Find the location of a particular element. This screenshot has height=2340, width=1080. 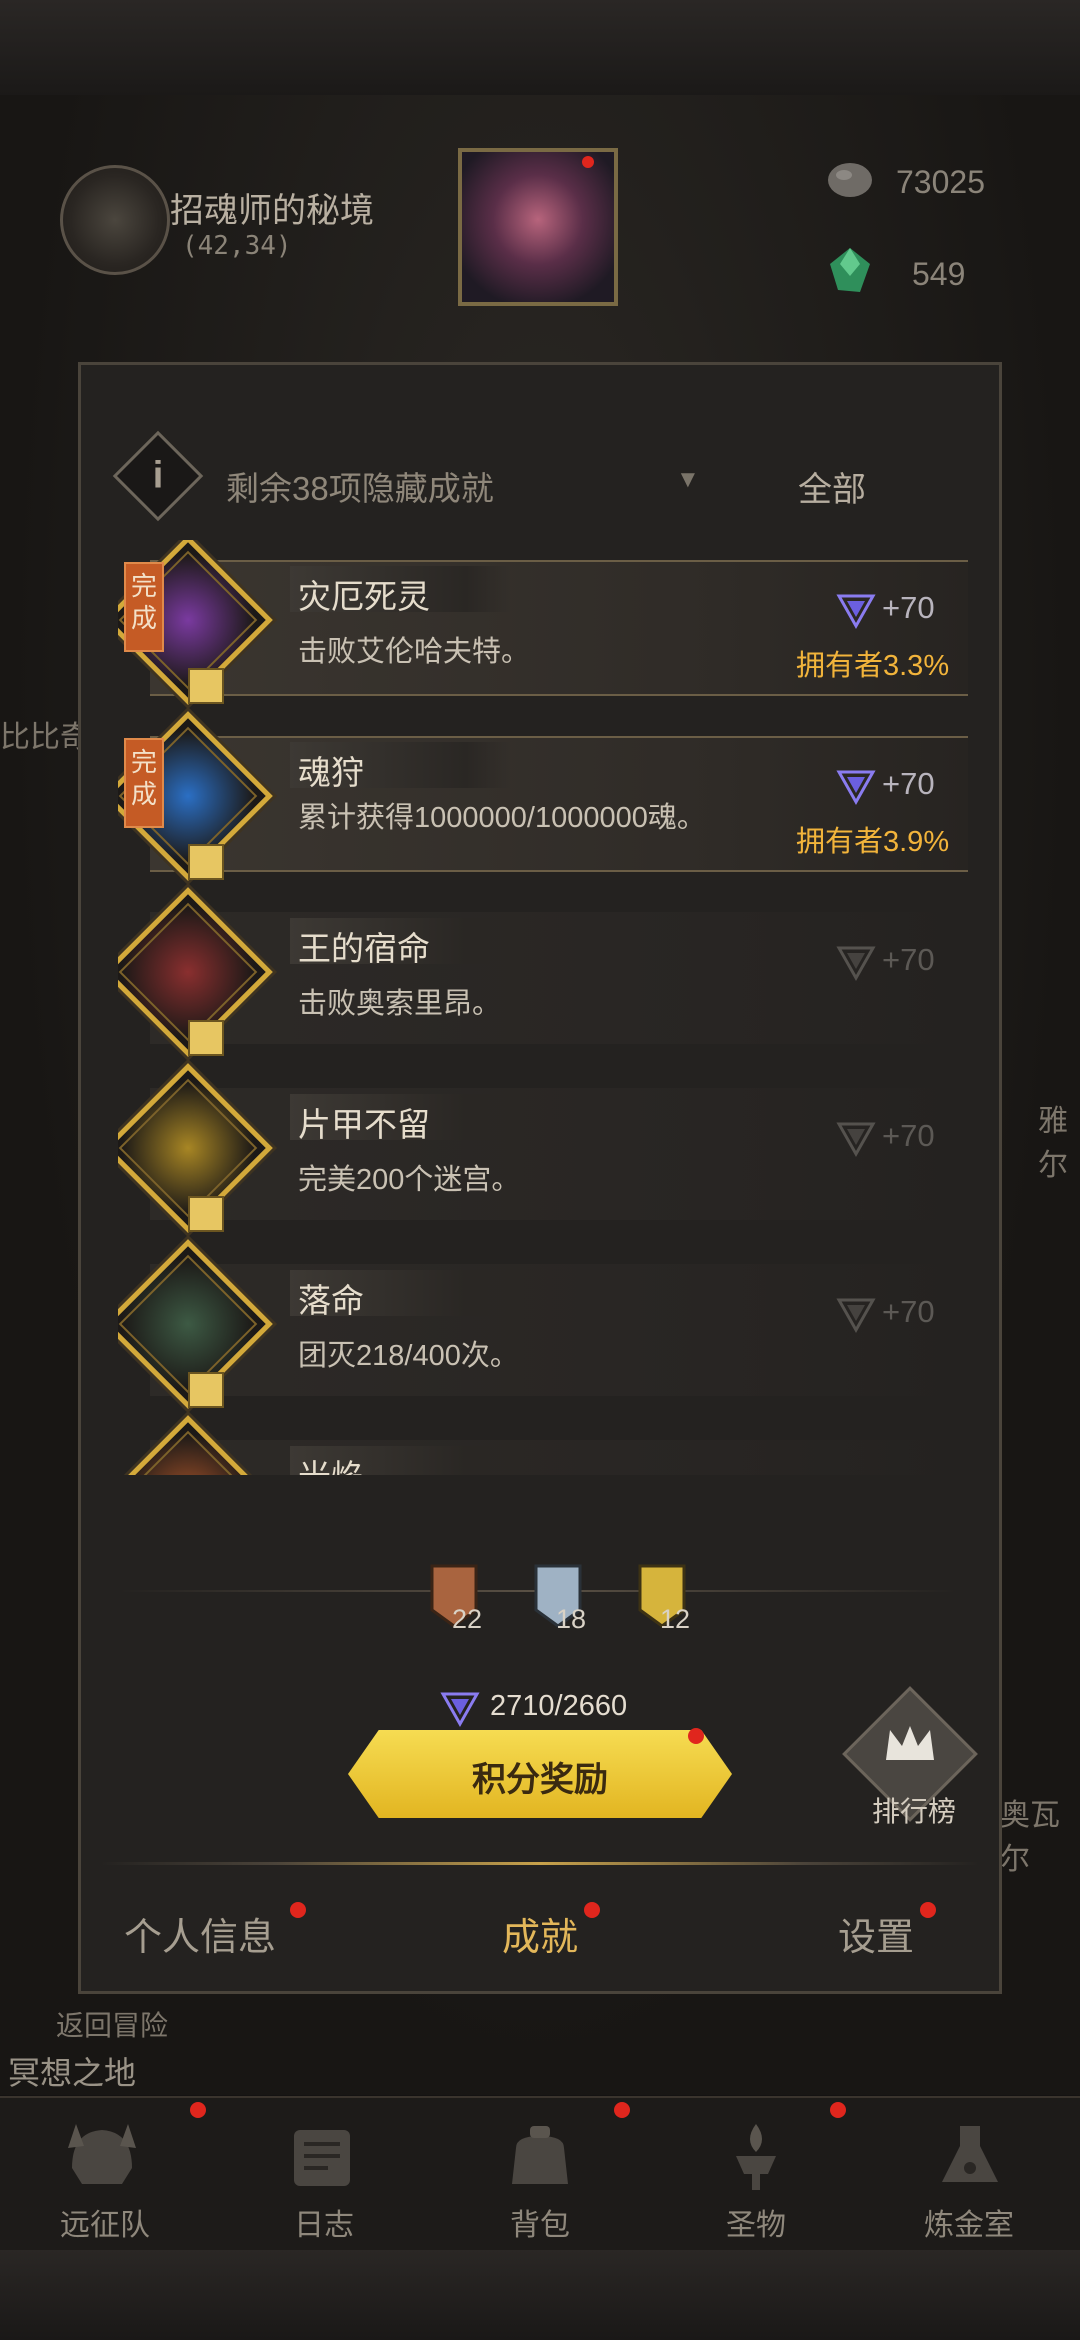

hidden-achievements-text: 剩余38项隐藏成就 is located at coordinates (360, 488).